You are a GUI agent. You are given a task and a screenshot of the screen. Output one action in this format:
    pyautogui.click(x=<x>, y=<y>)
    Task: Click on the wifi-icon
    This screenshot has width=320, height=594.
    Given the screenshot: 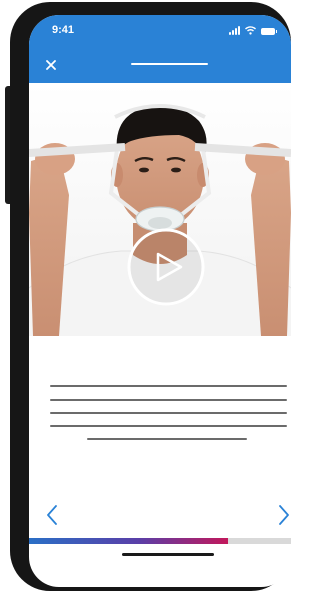 What is the action you would take?
    pyautogui.click(x=250, y=30)
    